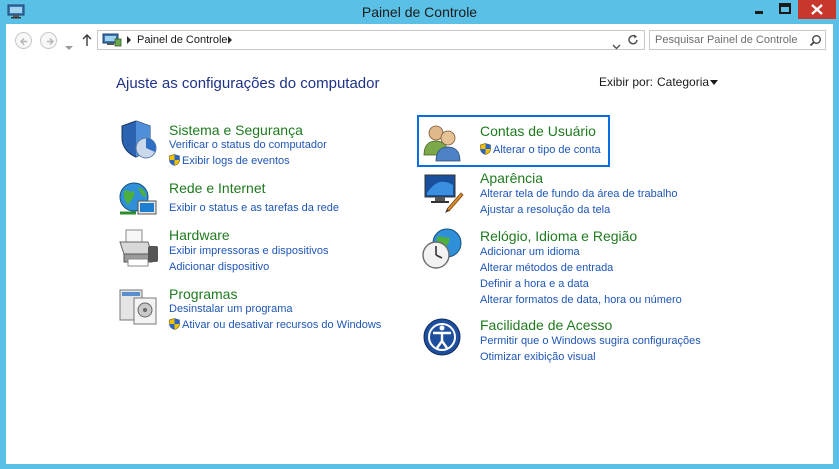 This screenshot has height=469, width=839. What do you see at coordinates (714, 82) in the screenshot?
I see `caret-down-icon` at bounding box center [714, 82].